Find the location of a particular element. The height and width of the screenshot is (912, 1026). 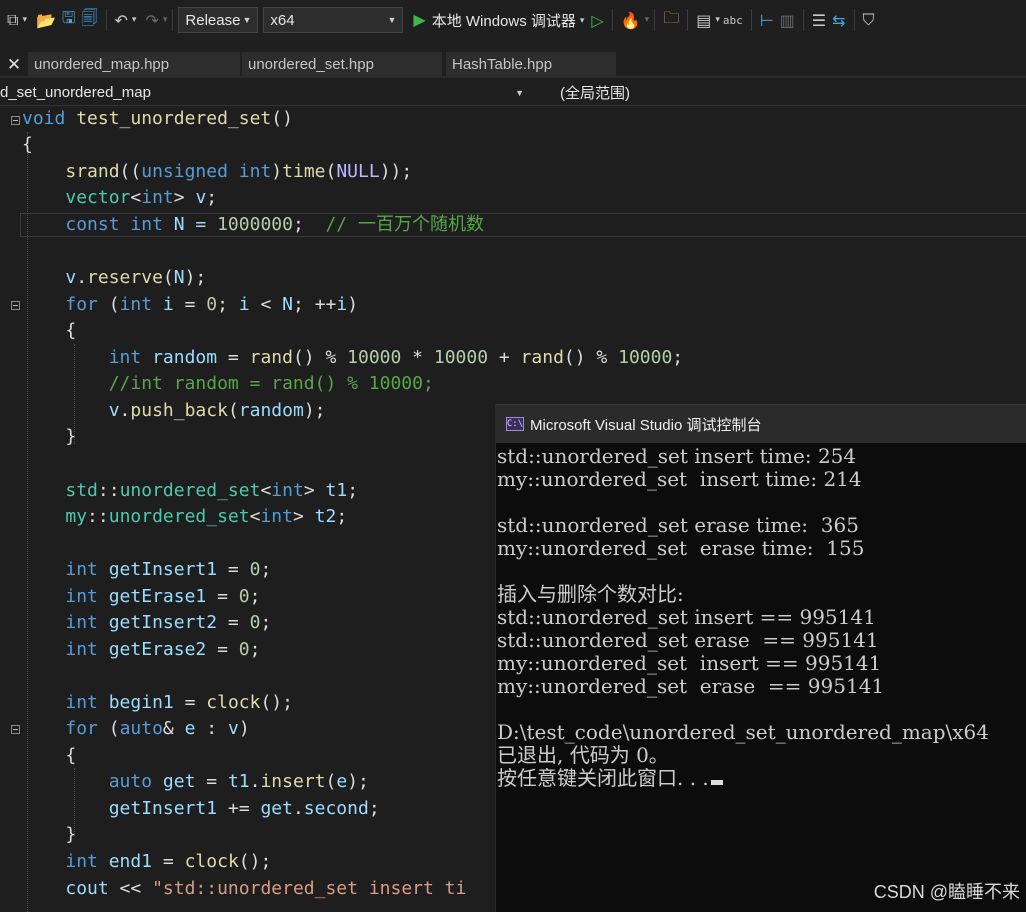

code-line: int getErase2 = 0; is located at coordinates (141, 650).